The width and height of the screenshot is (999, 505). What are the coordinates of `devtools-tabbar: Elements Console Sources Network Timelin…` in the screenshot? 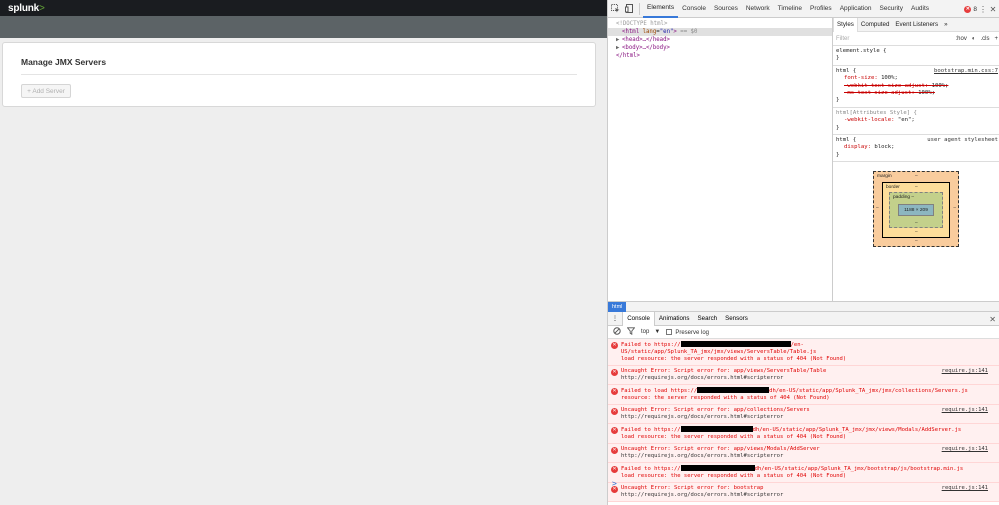 It's located at (803, 9).